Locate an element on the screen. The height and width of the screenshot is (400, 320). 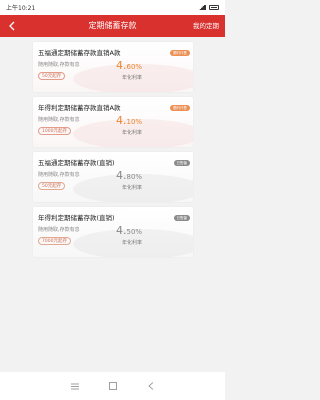
interest-rate: 4.10% is located at coordinates (129, 118).